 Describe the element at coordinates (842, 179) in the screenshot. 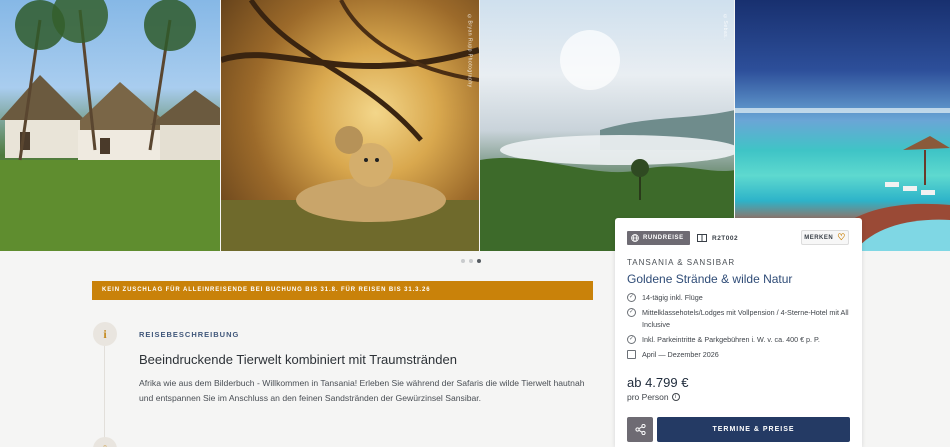

I see `ocean-pool-illustration` at that location.